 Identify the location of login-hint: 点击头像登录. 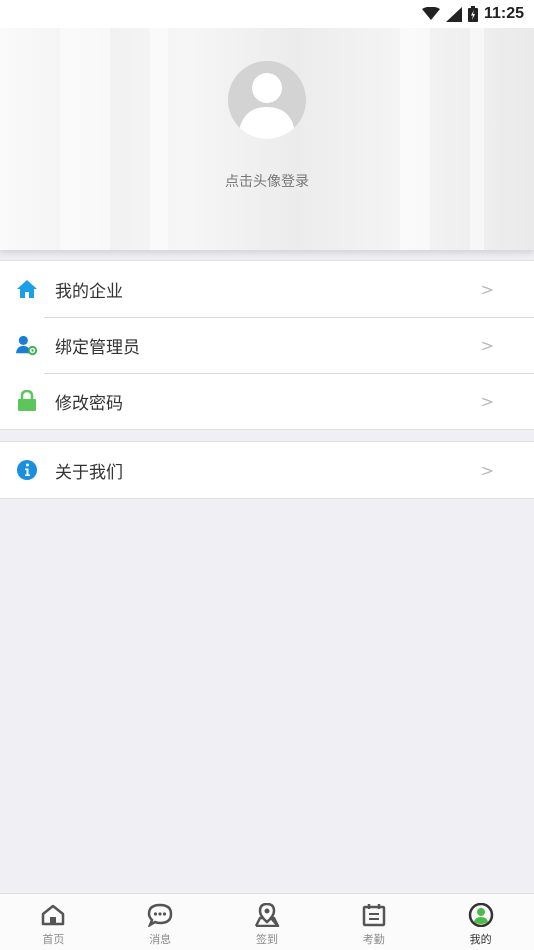
(267, 181).